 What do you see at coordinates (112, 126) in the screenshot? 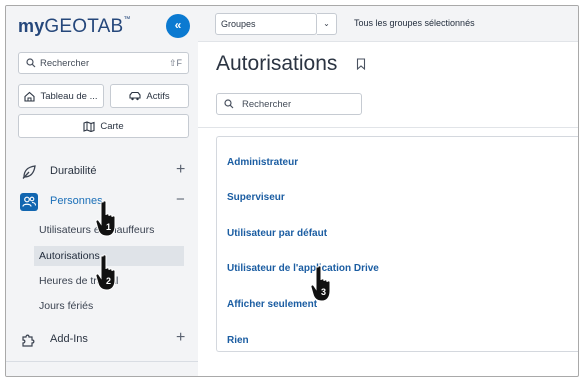
I see `carte-label: Carte` at bounding box center [112, 126].